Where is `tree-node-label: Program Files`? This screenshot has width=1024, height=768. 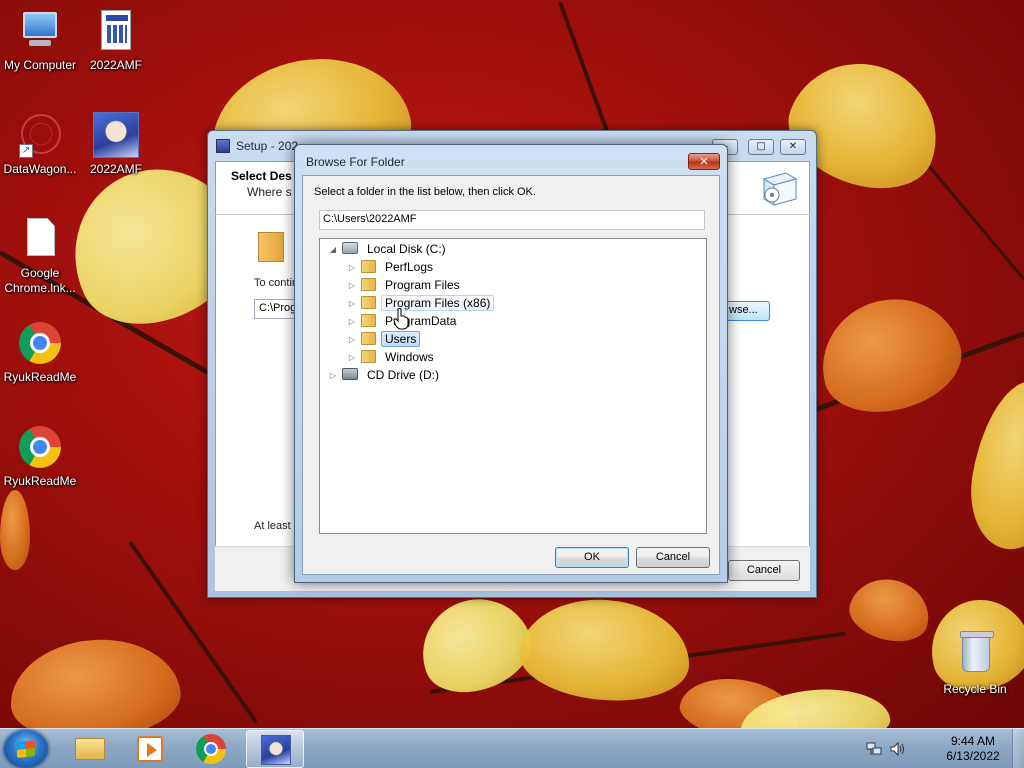
tree-node-label: Program Files is located at coordinates (422, 285).